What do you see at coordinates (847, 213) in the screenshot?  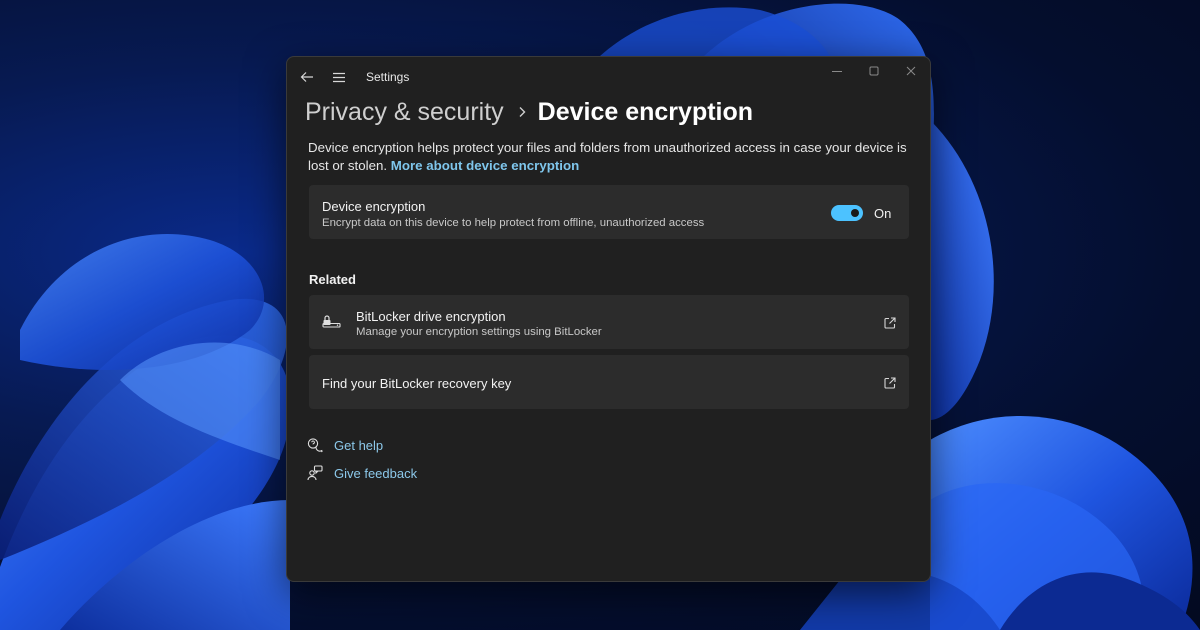 I see `device-encryption-toggle` at bounding box center [847, 213].